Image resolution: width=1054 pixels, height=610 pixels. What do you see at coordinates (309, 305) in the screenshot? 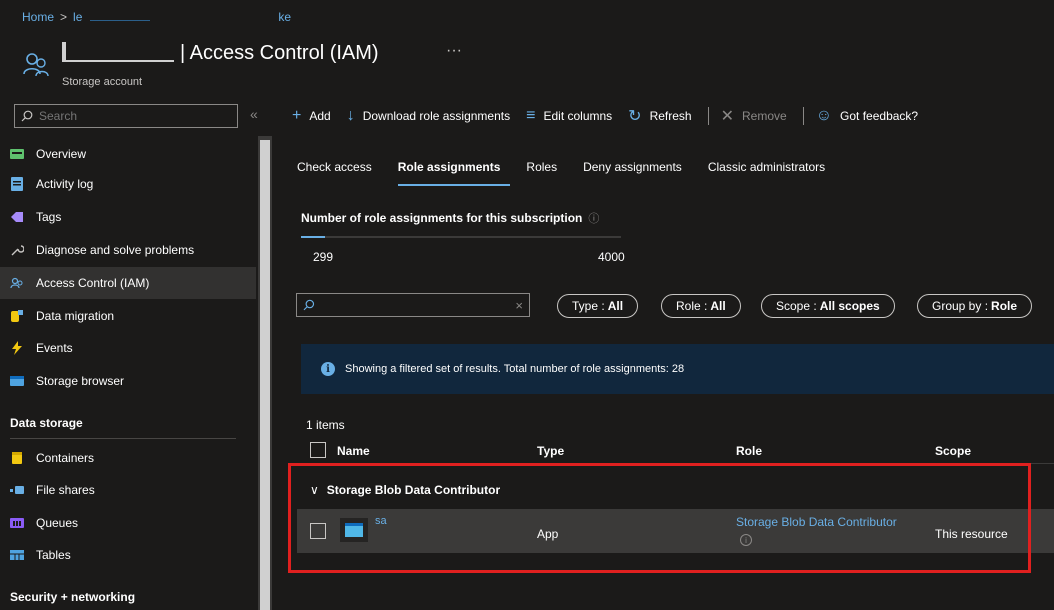
I see `search-icon` at bounding box center [309, 305].